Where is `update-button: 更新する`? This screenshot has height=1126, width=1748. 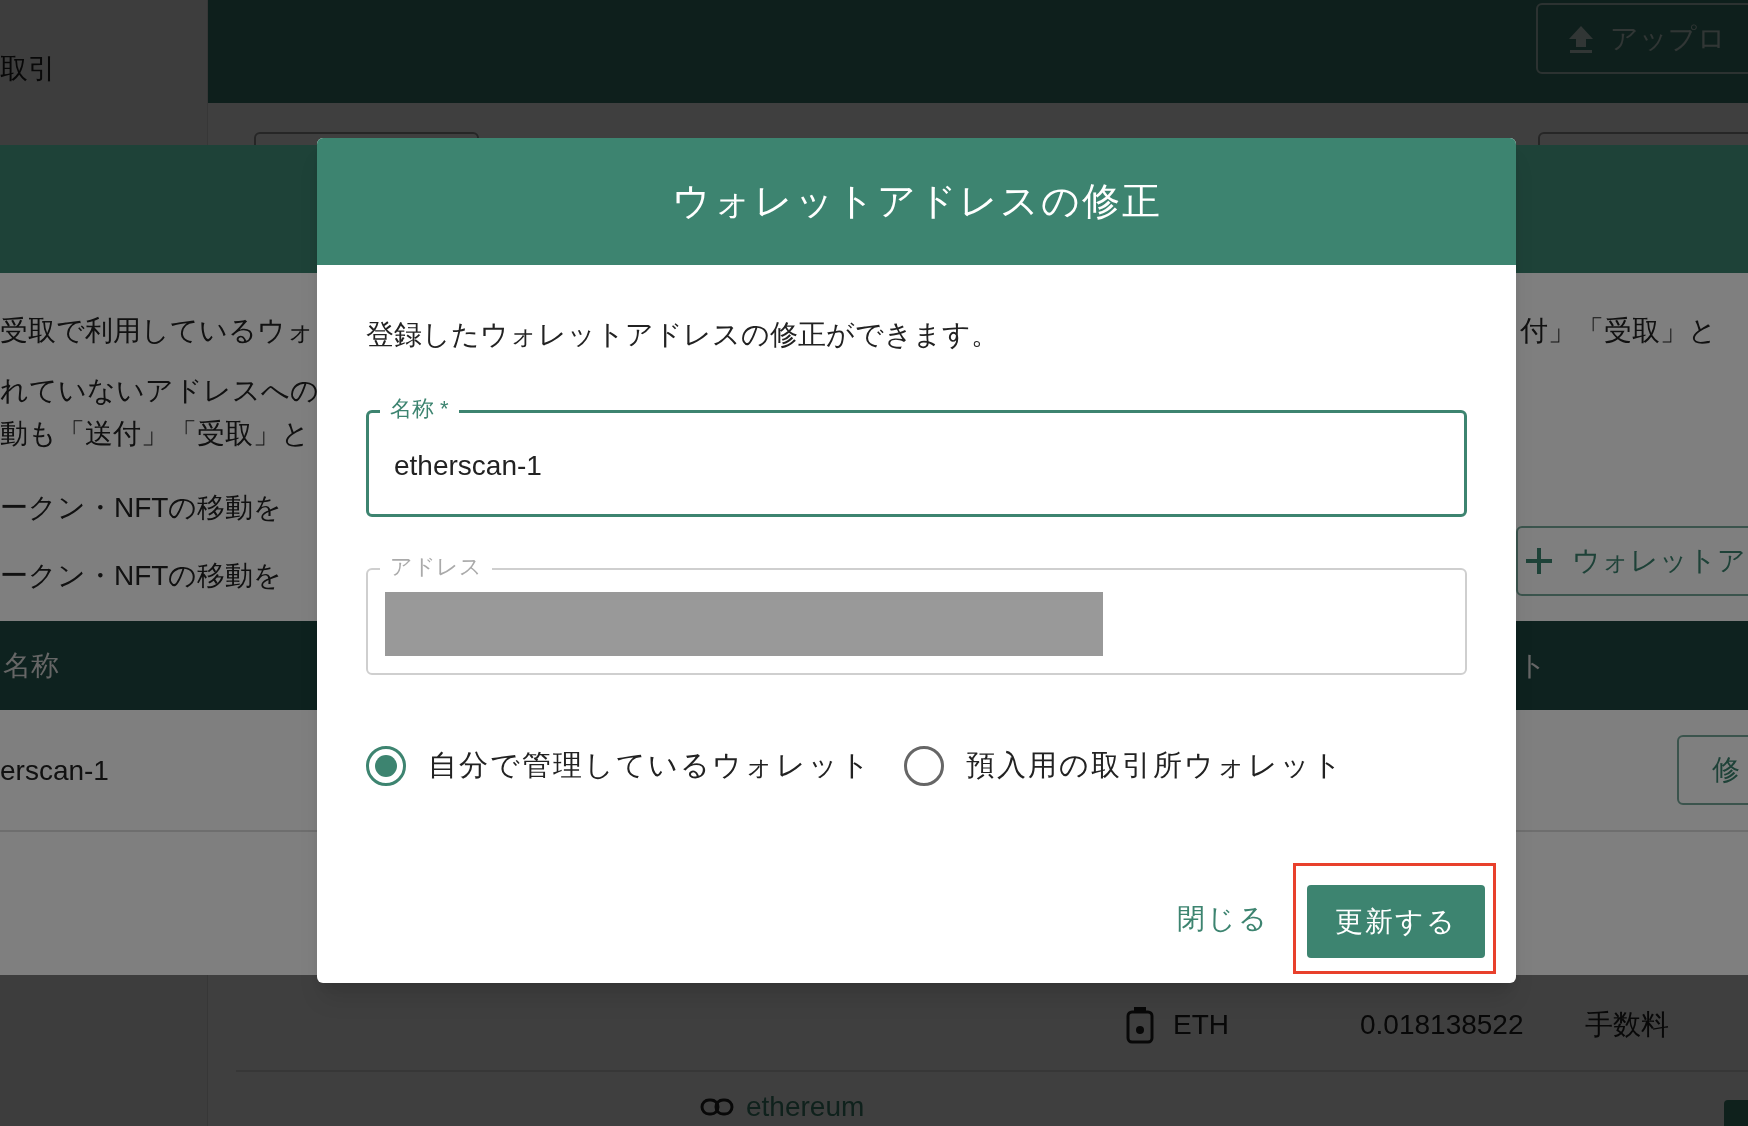
update-button: 更新する is located at coordinates (1396, 921).